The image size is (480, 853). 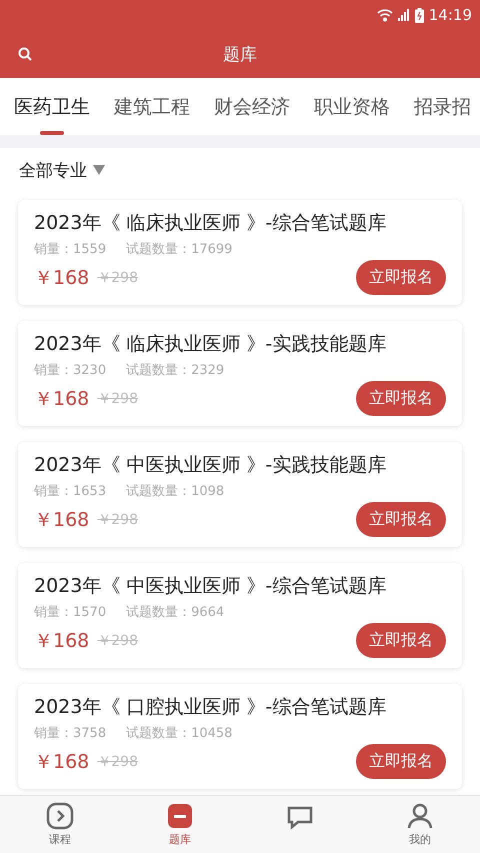 What do you see at coordinates (240, 615) in the screenshot?
I see `course-card: 2023年《 中医执业医师 》-综合笔试题库 销量：1570 试题数量：9664 ￥168 ￥298 立即报名` at bounding box center [240, 615].